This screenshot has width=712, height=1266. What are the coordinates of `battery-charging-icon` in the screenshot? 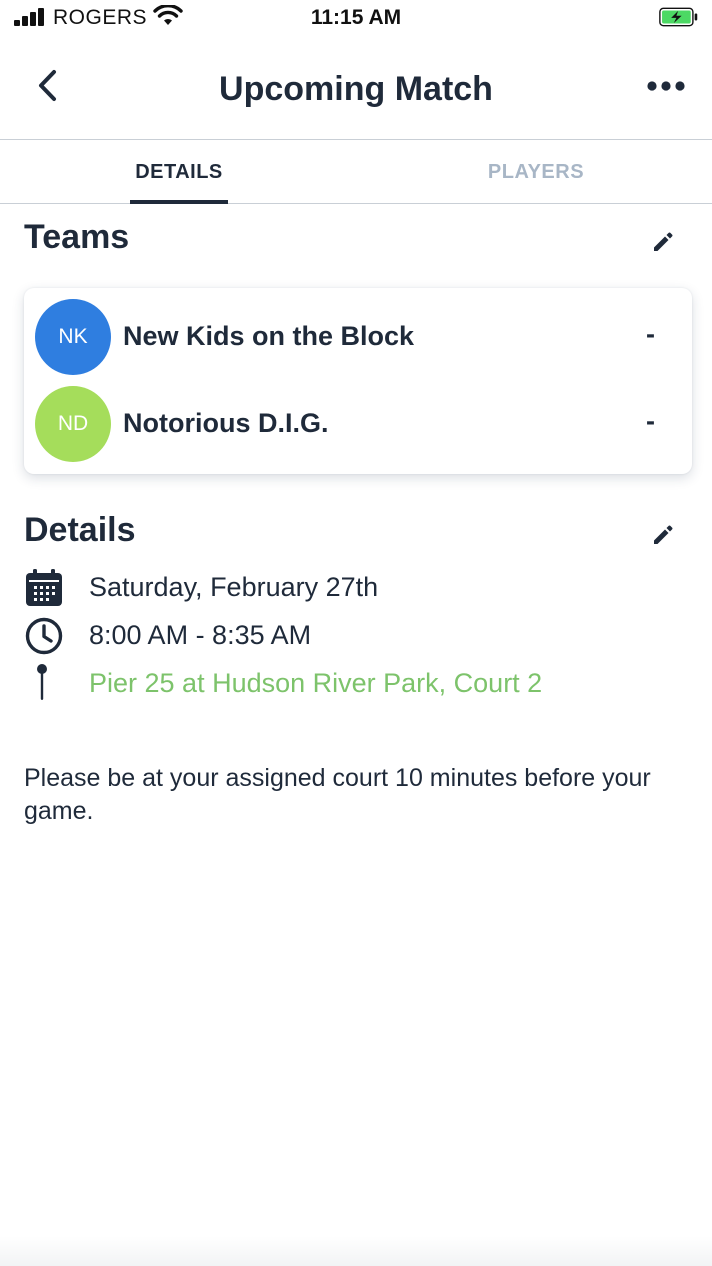 It's located at (678, 17).